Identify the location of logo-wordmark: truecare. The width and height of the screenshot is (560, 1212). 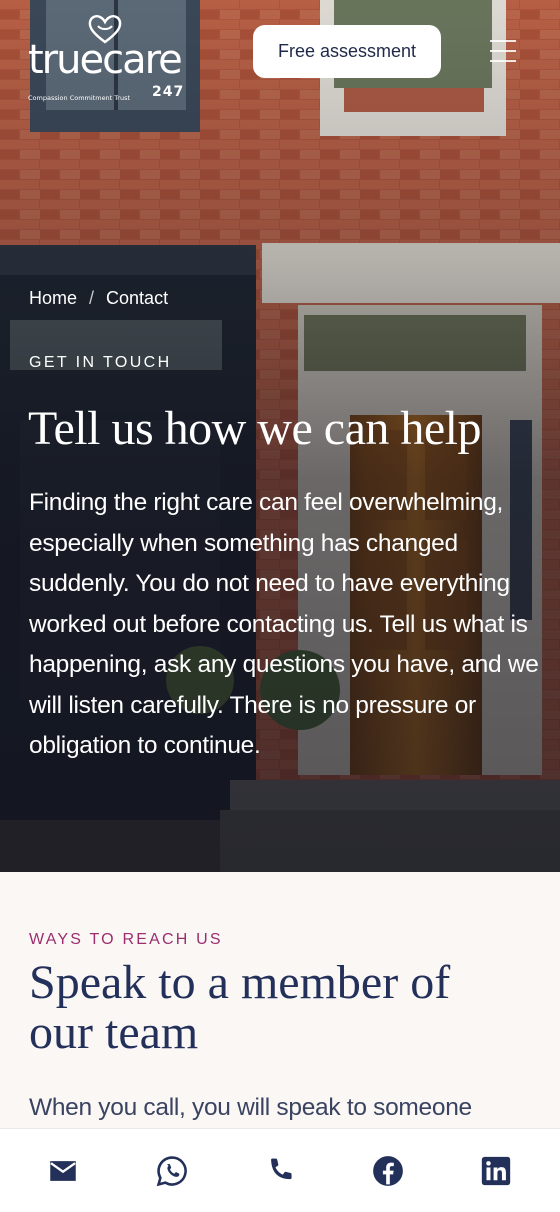
(105, 60).